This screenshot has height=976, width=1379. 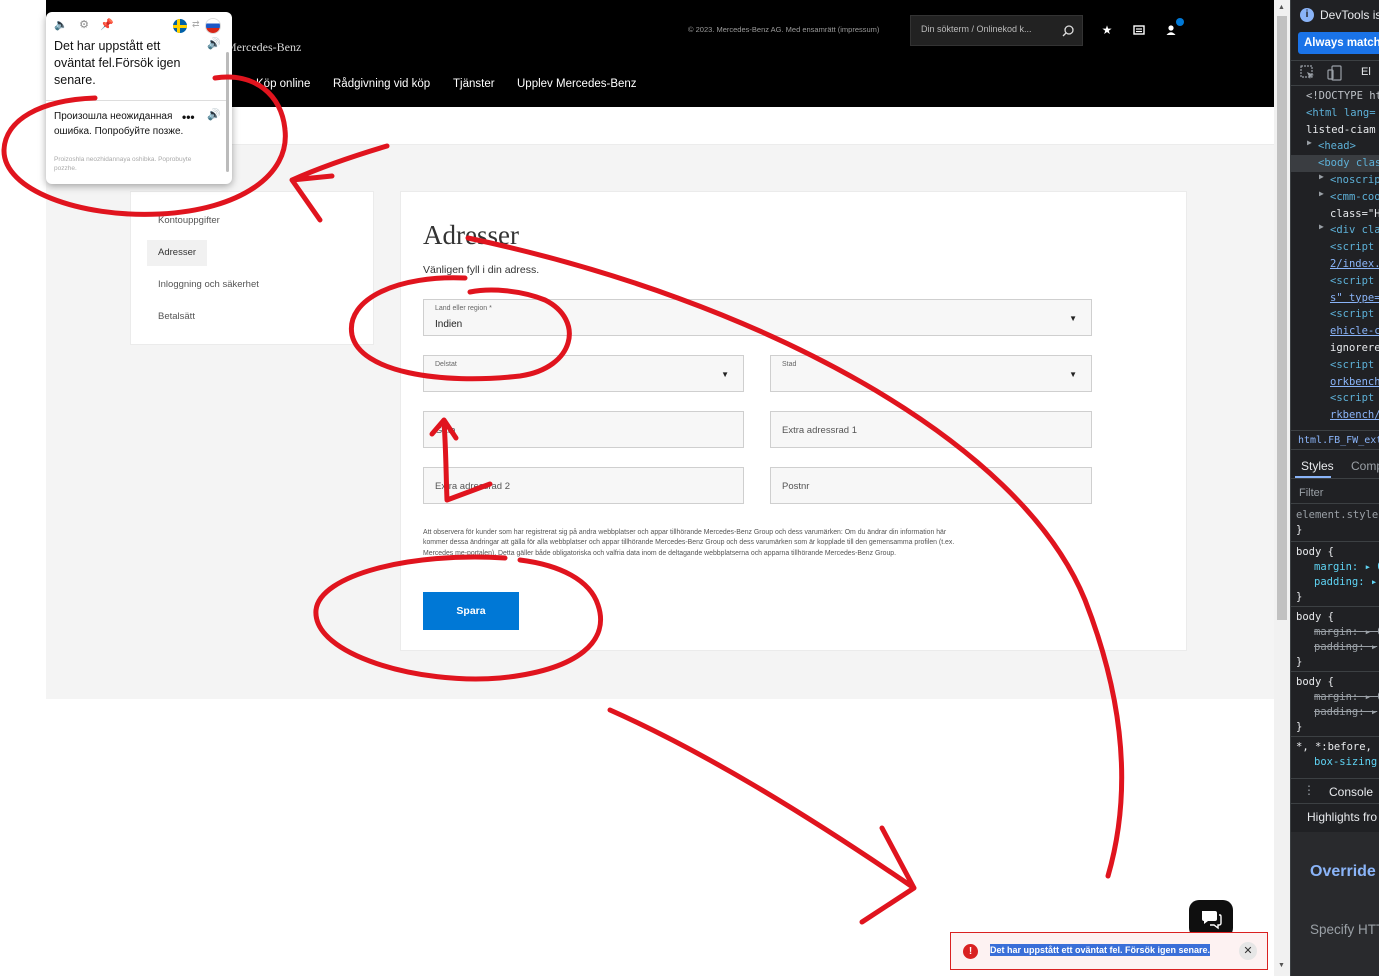 What do you see at coordinates (1354, 348) in the screenshot?
I see `dom-node-line: ignorere` at bounding box center [1354, 348].